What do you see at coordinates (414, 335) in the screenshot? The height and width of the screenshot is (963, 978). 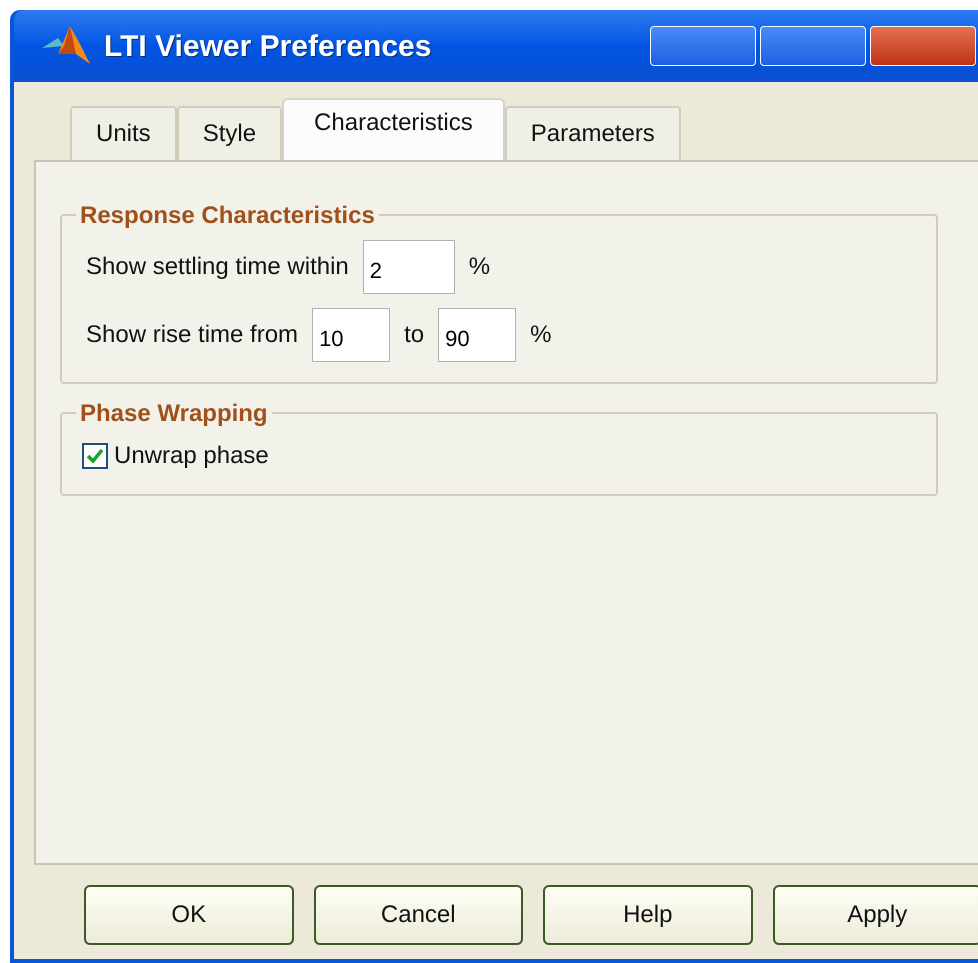 I see `field-label: to` at bounding box center [414, 335].